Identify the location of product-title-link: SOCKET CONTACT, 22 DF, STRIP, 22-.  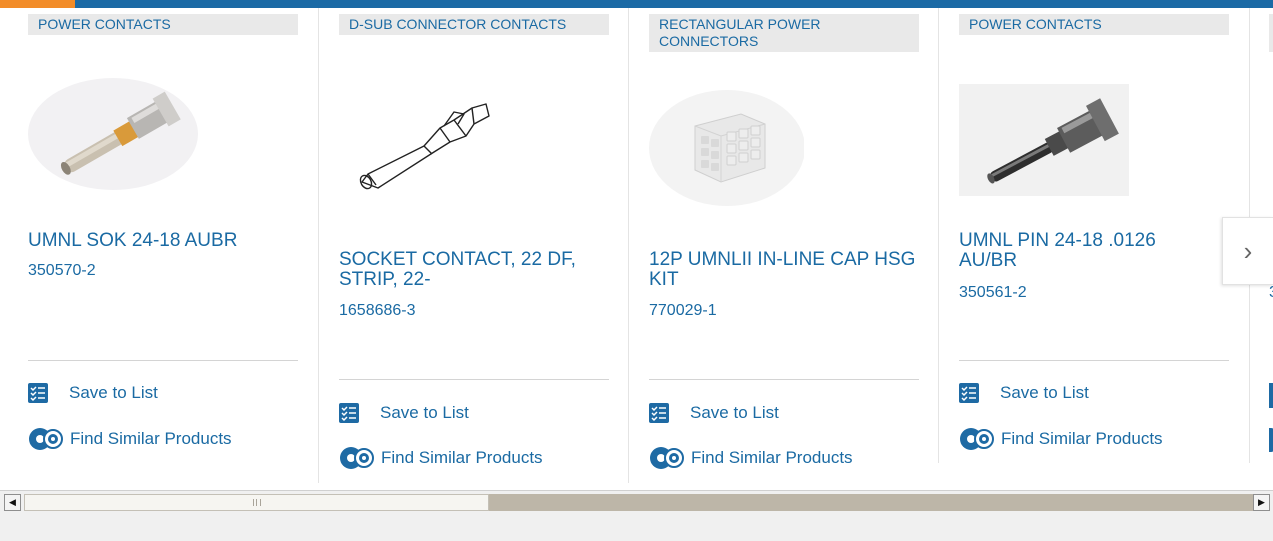
(476, 270).